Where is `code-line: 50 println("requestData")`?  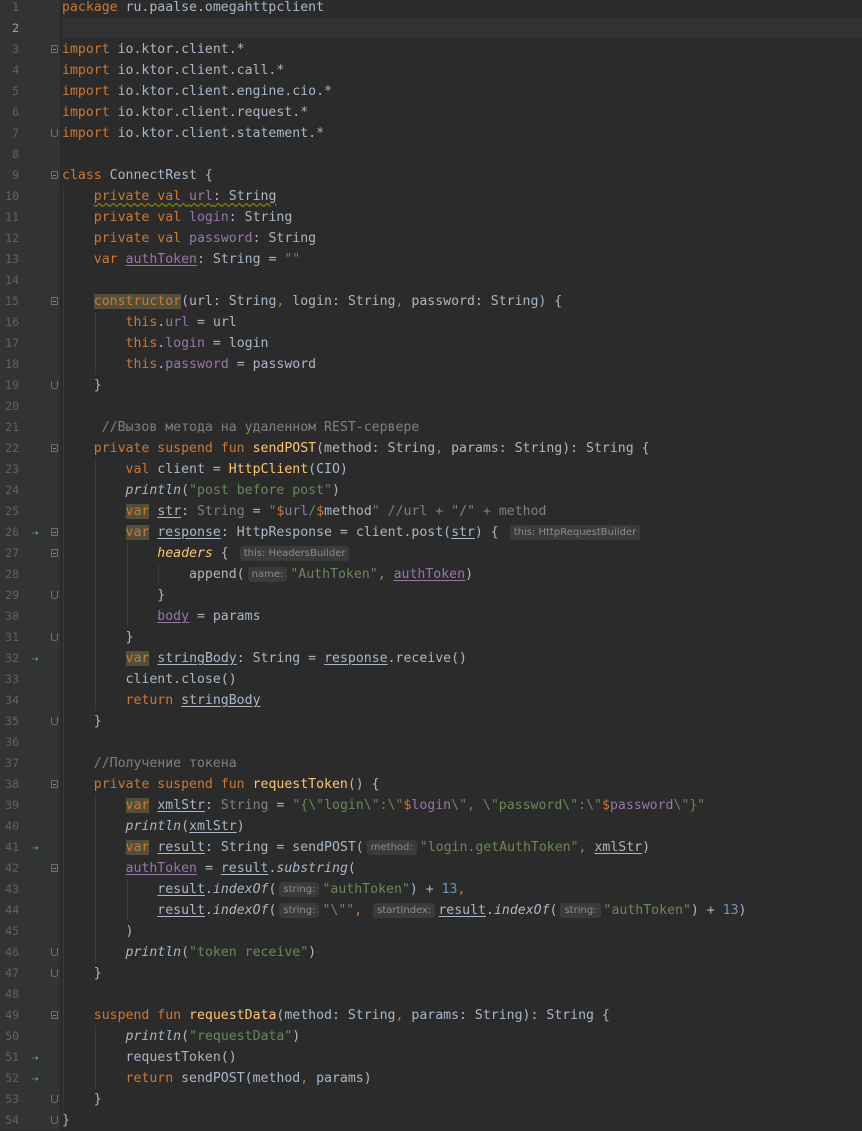
code-line: 50 println("requestData") is located at coordinates (431, 1036).